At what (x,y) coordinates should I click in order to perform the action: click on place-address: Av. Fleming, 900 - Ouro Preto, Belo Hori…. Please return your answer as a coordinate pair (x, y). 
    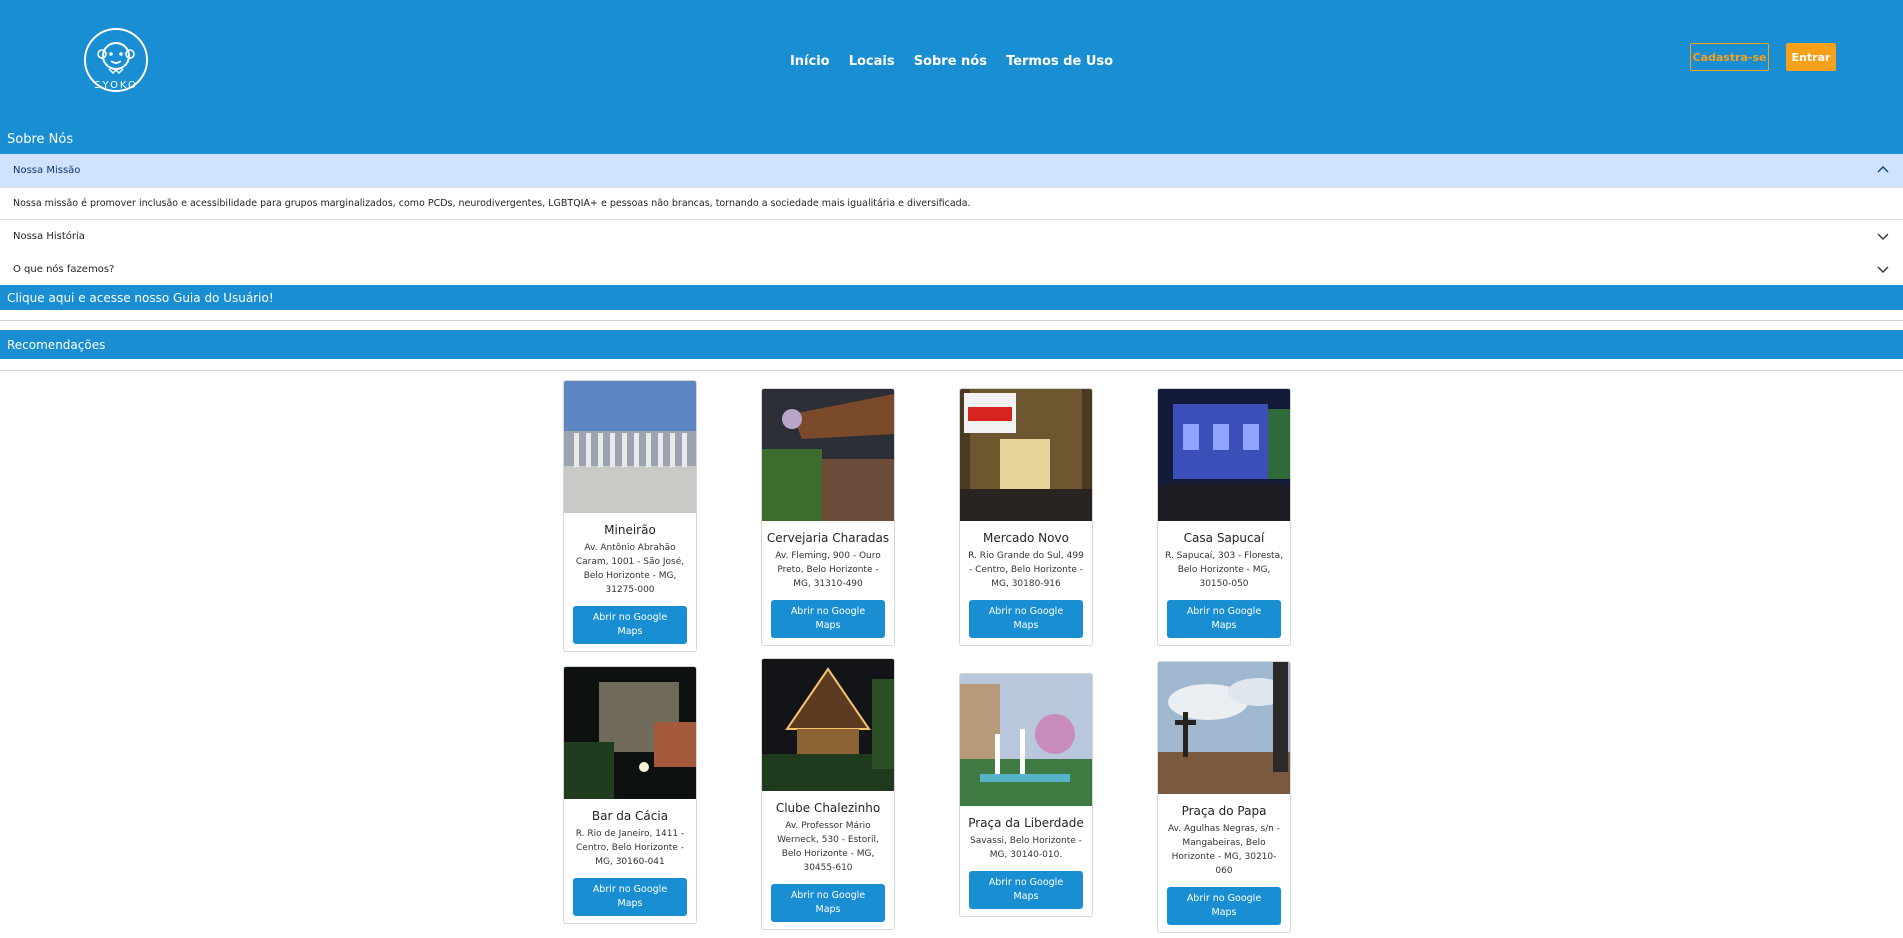
    Looking at the image, I should click on (828, 570).